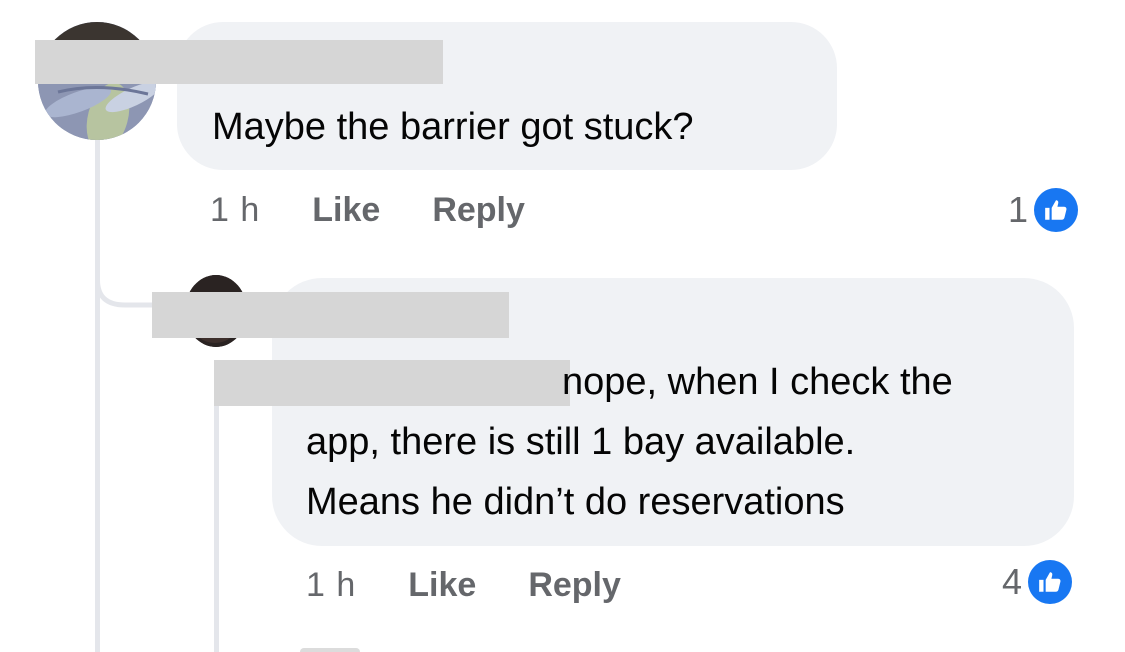 This screenshot has height=652, width=1125. What do you see at coordinates (97, 396) in the screenshot?
I see `thread-line-main` at bounding box center [97, 396].